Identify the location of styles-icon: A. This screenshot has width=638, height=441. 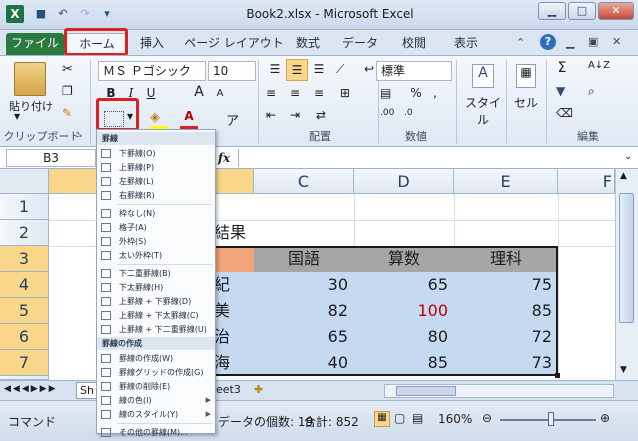
(483, 76).